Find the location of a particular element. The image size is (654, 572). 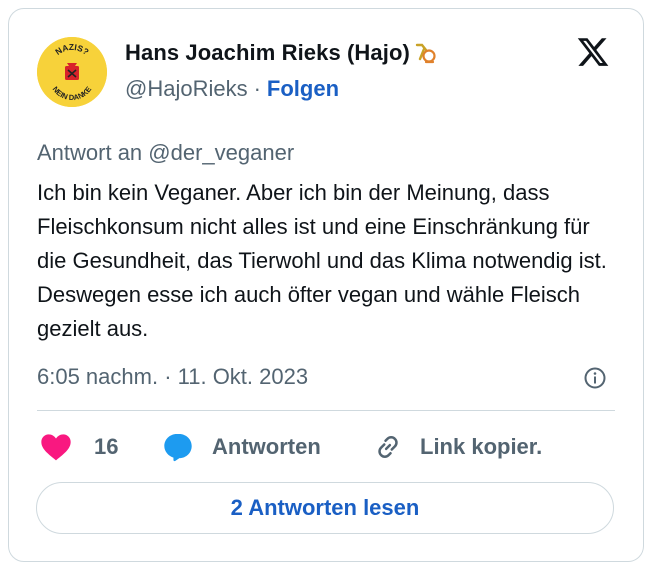

author-handle-row: @HajoRieks · Folgen is located at coordinates (232, 89).